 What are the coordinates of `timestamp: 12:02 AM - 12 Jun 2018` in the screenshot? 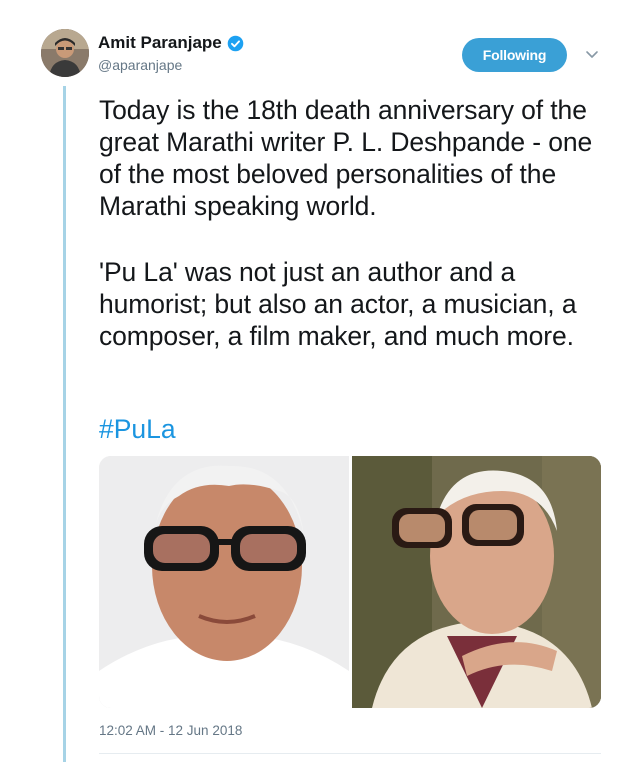 It's located at (170, 730).